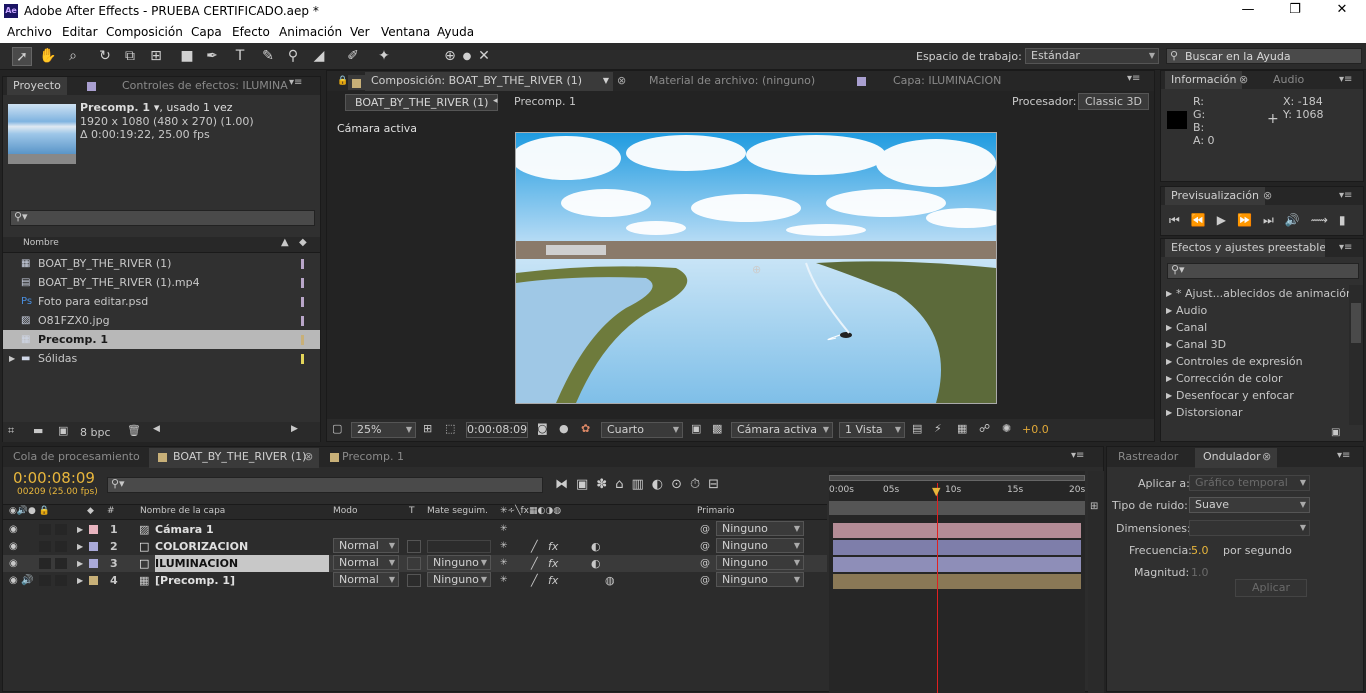 Image resolution: width=1366 pixels, height=693 pixels. Describe the element at coordinates (489, 81) in the screenshot. I see `tab-composition: Composición: BOAT_BY_THE_RIVER (1) ▼` at that location.